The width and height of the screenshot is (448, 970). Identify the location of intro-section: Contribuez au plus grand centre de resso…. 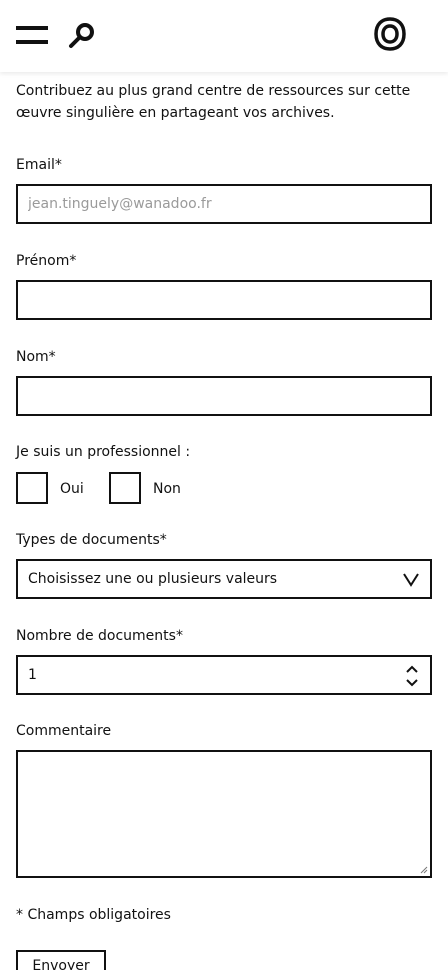
(224, 102).